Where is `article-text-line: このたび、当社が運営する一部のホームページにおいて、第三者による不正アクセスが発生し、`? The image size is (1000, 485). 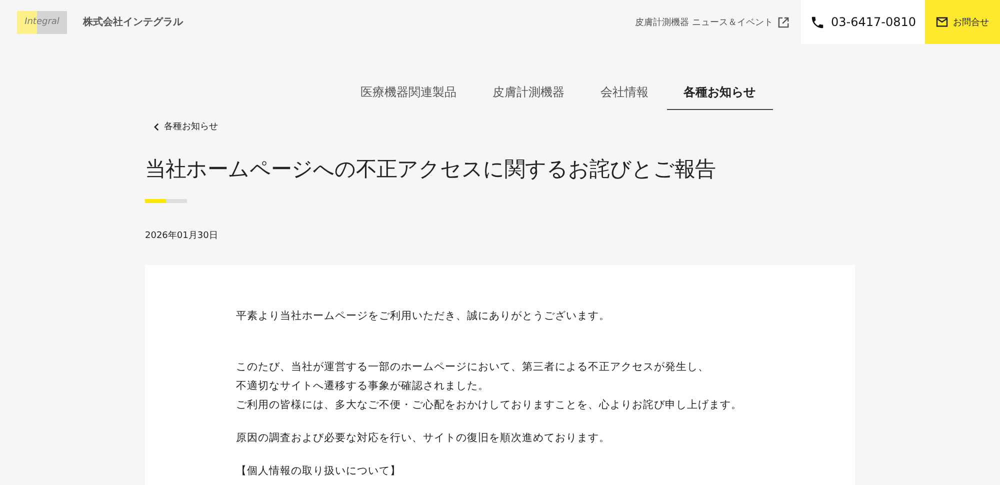
article-text-line: このたび、当社が運営する一部のホームページにおいて、第三者による不正アクセスが発生し、 is located at coordinates (472, 367).